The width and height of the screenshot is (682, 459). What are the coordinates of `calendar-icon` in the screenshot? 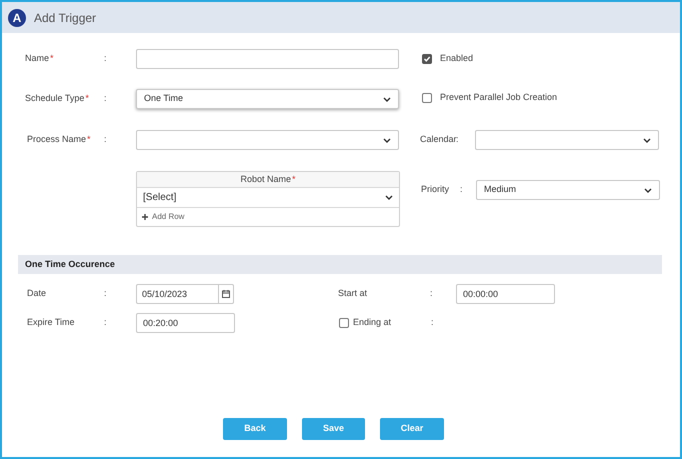 It's located at (226, 294).